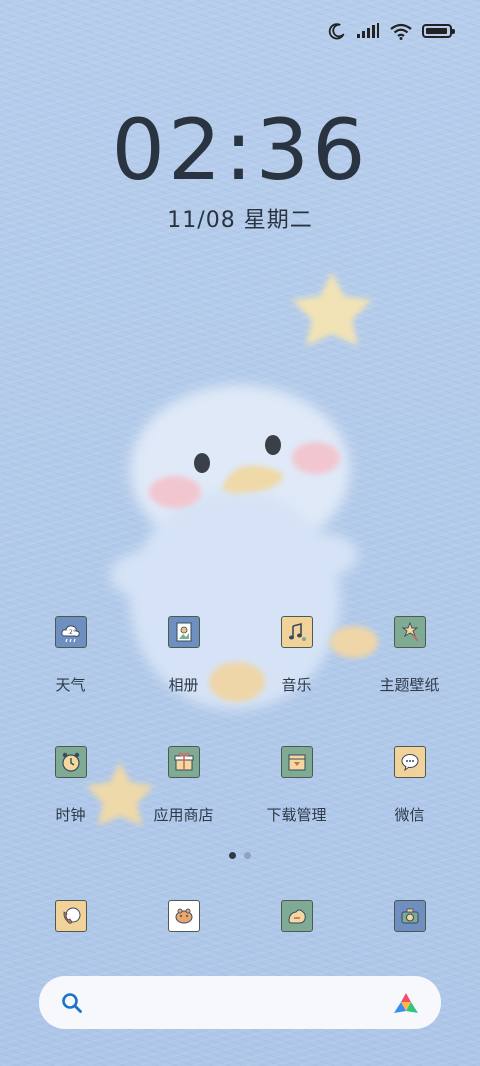 This screenshot has width=480, height=1066. What do you see at coordinates (72, 1003) in the screenshot?
I see `search-icon` at bounding box center [72, 1003].